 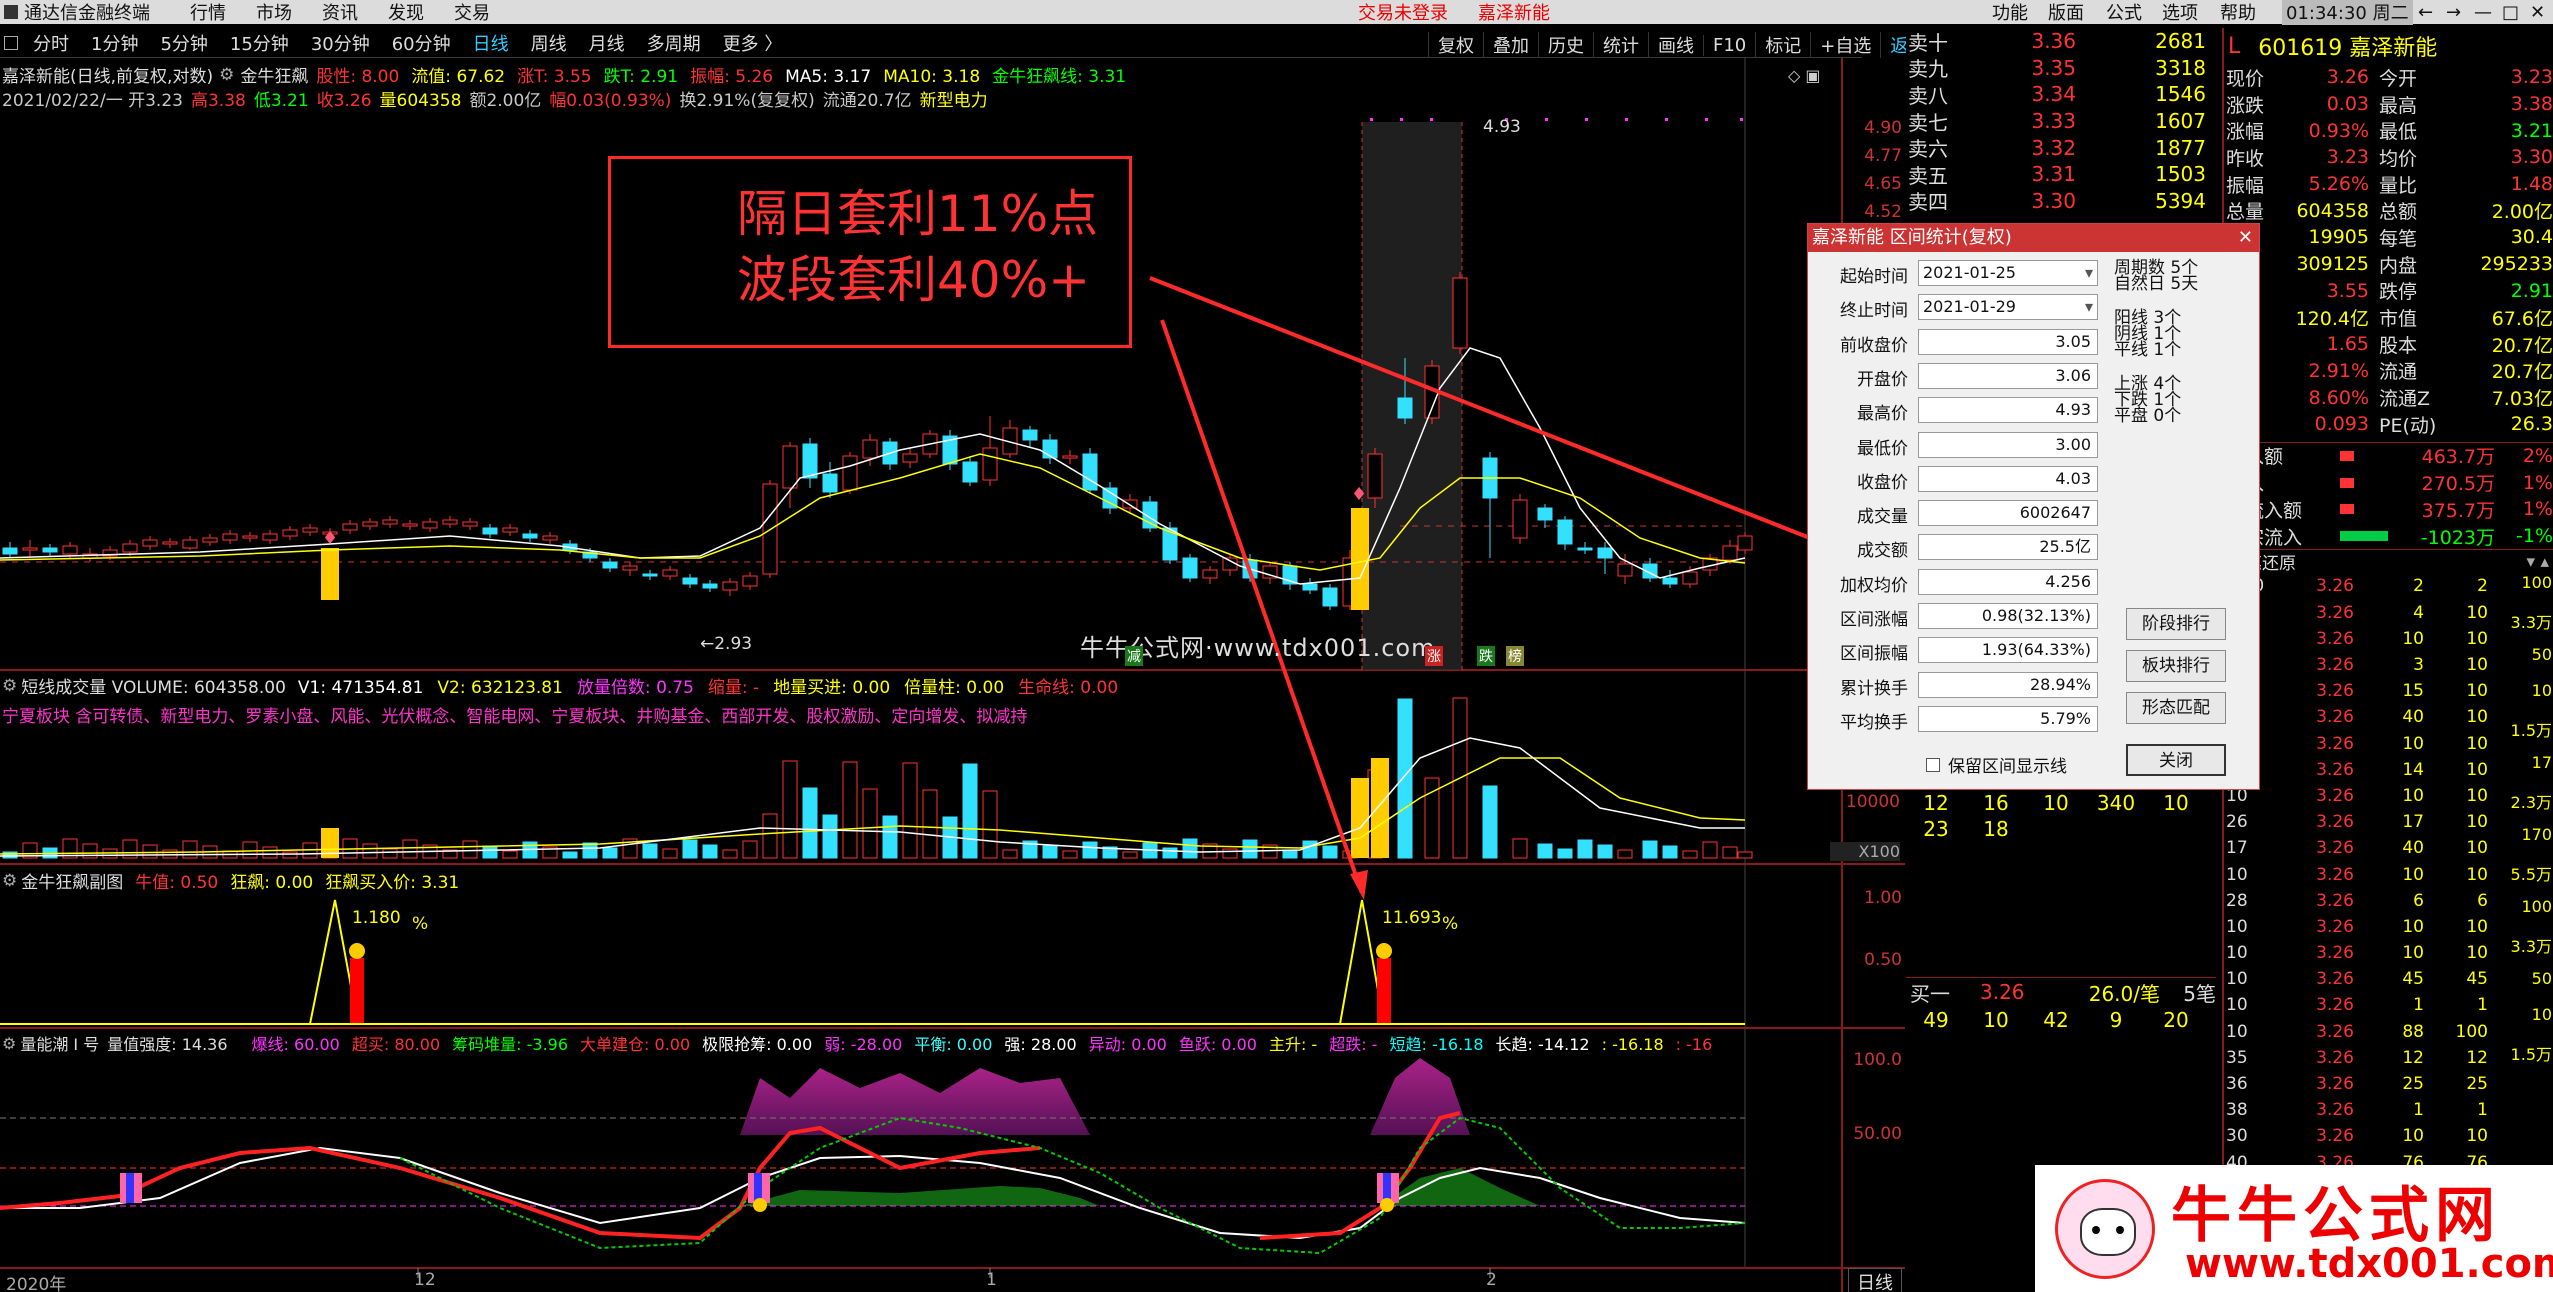 I want to click on menu-help: 帮助, so click(x=2238, y=12).